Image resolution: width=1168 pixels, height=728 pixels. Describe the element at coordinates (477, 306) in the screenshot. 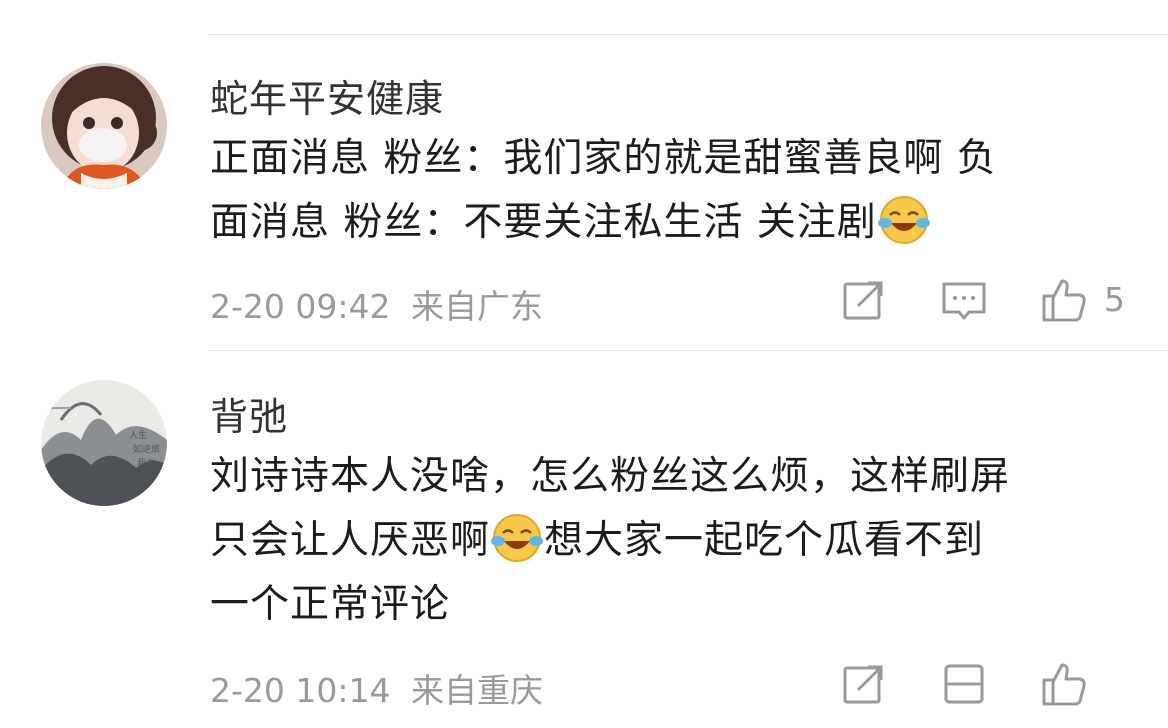

I see `location: 来自广东` at that location.